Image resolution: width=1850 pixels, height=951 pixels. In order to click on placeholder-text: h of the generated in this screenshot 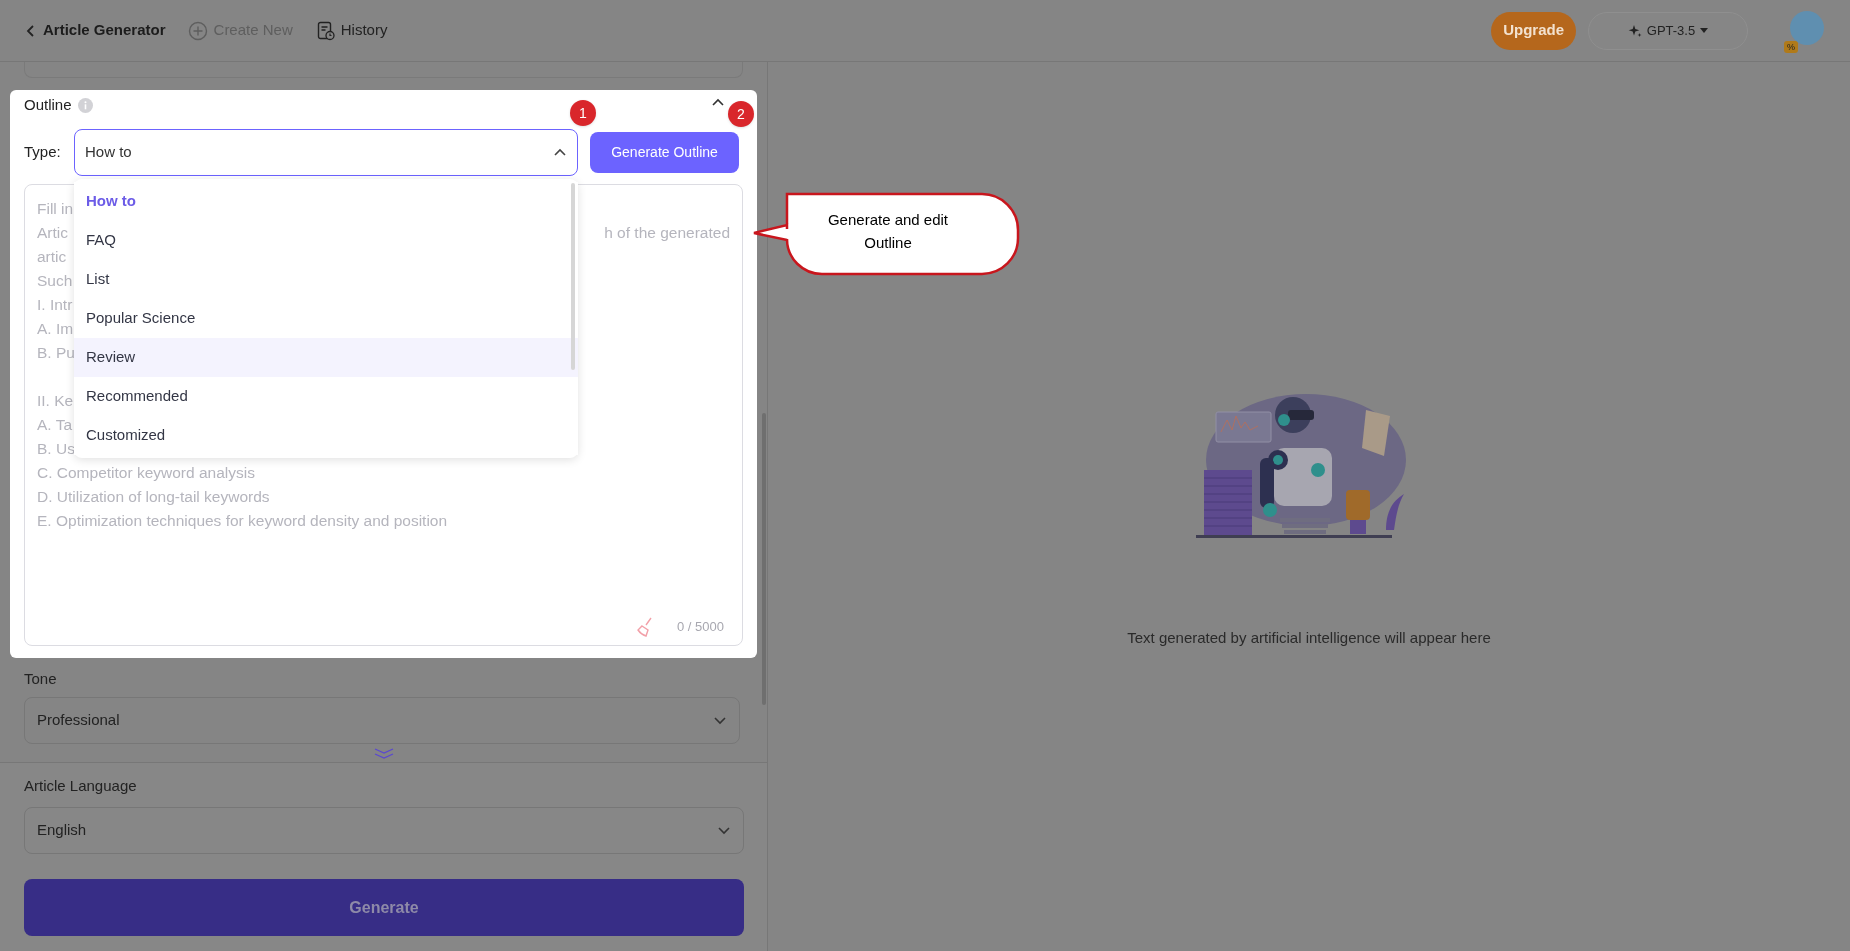, I will do `click(667, 233)`.